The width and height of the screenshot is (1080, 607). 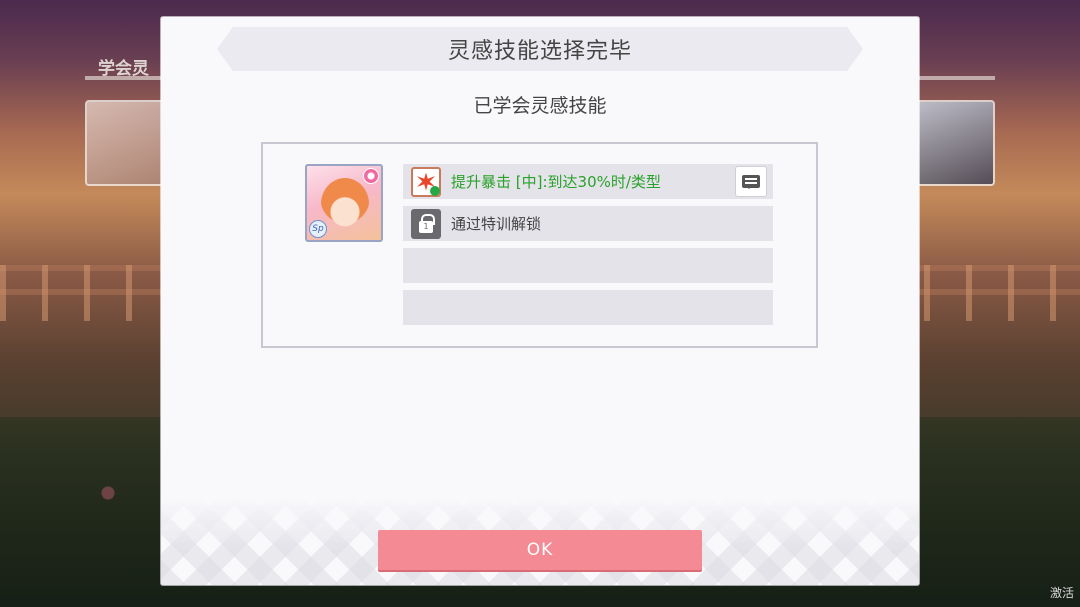 I want to click on skill-row-1: 提升暴击 [中]:到达30%时/类型, so click(x=588, y=181).